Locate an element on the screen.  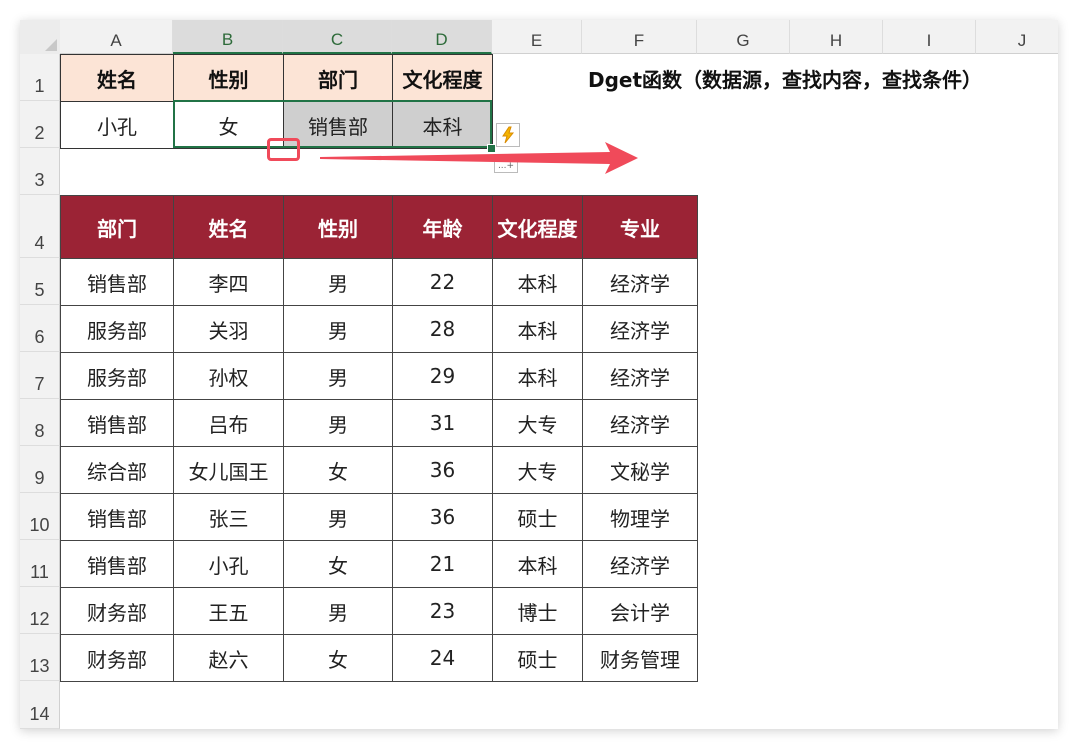
column-header-h: H is located at coordinates (836, 37).